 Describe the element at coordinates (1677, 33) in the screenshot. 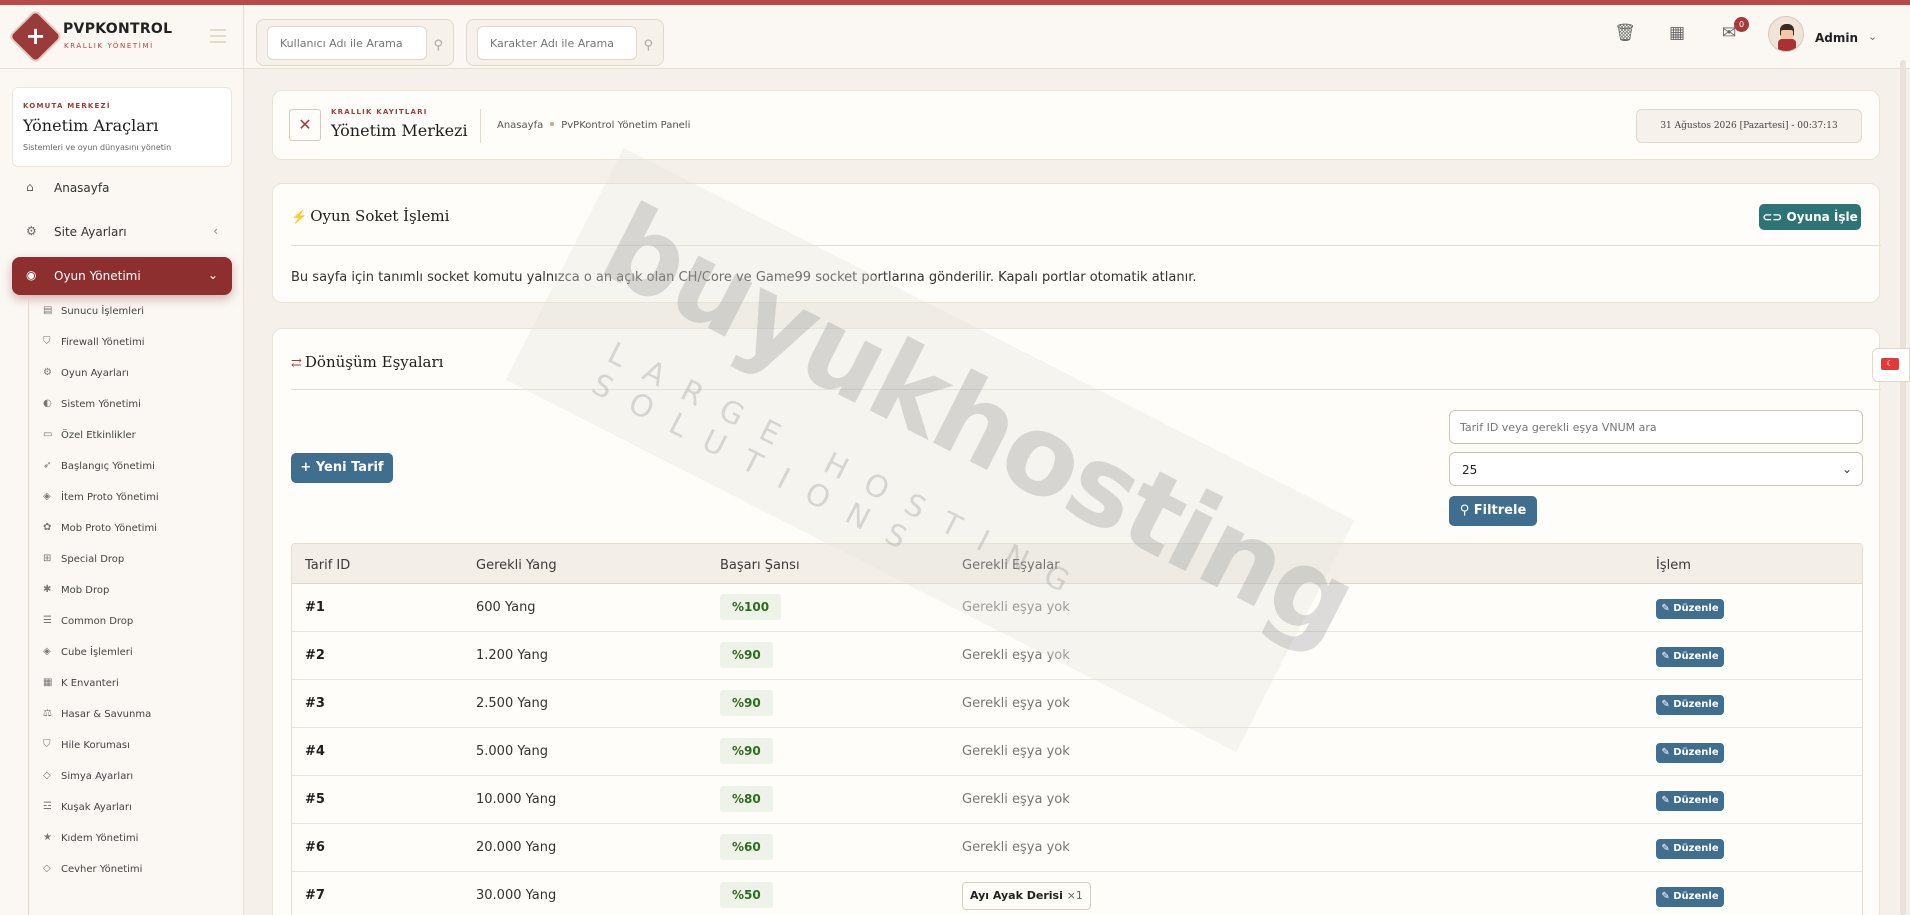

I see `calendar-icon: ▦` at that location.